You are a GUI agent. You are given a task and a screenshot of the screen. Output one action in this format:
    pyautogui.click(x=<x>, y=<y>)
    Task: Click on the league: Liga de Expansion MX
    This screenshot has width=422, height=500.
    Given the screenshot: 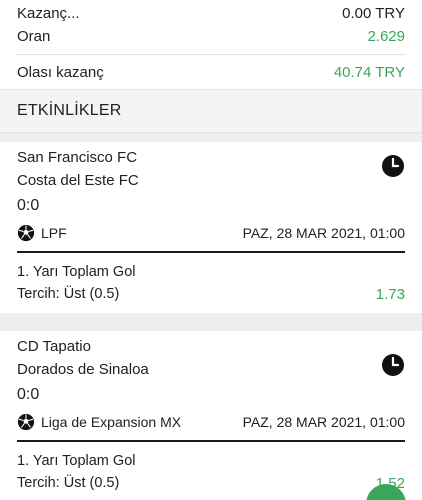 What is the action you would take?
    pyautogui.click(x=99, y=422)
    